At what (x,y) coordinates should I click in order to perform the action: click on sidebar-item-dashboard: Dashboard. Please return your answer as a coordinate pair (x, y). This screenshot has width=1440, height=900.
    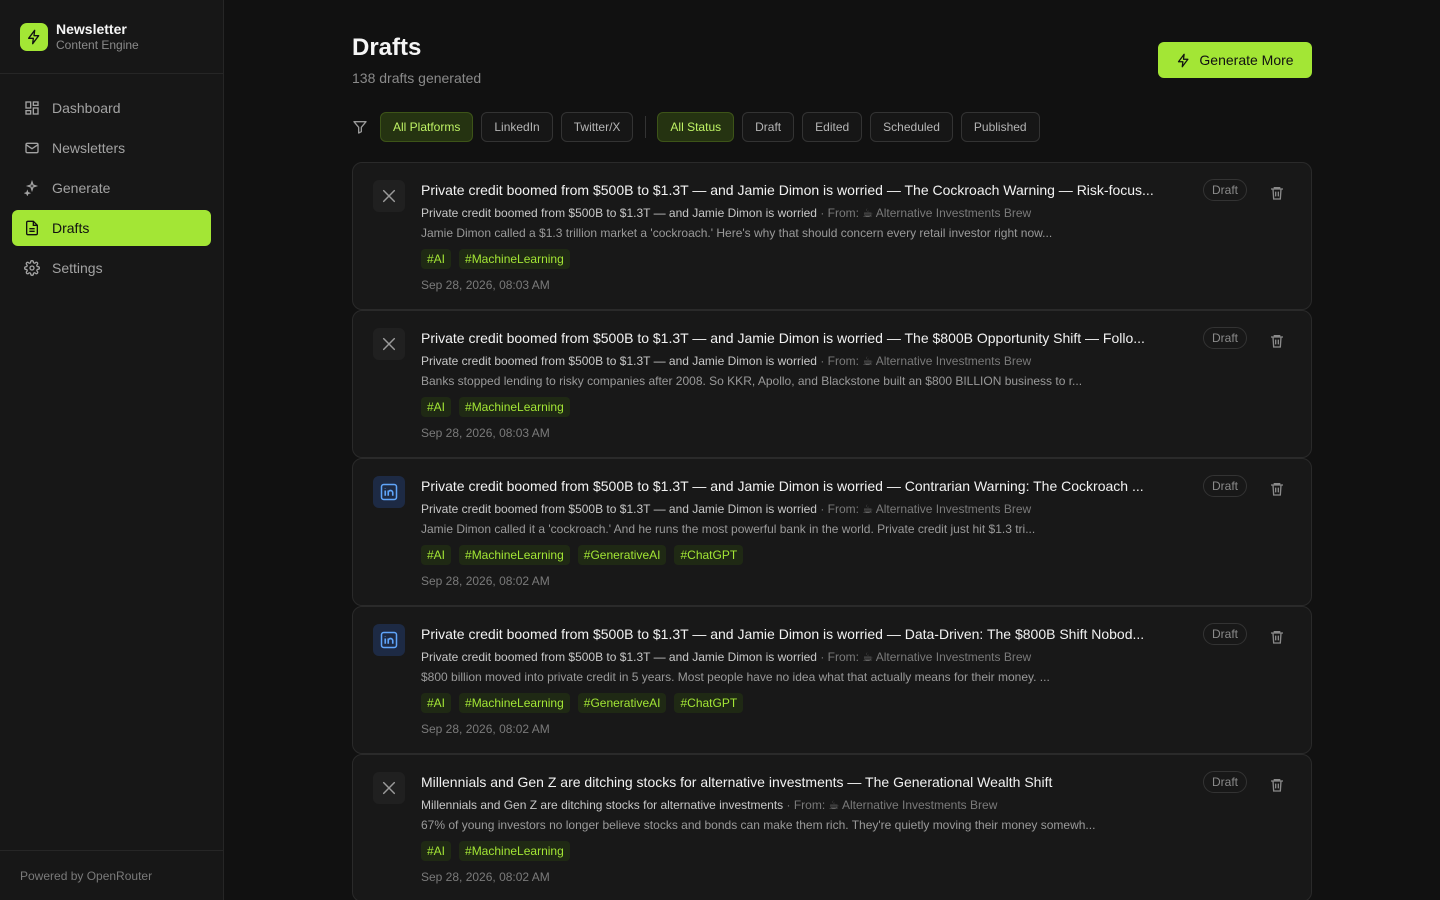
    Looking at the image, I should click on (111, 108).